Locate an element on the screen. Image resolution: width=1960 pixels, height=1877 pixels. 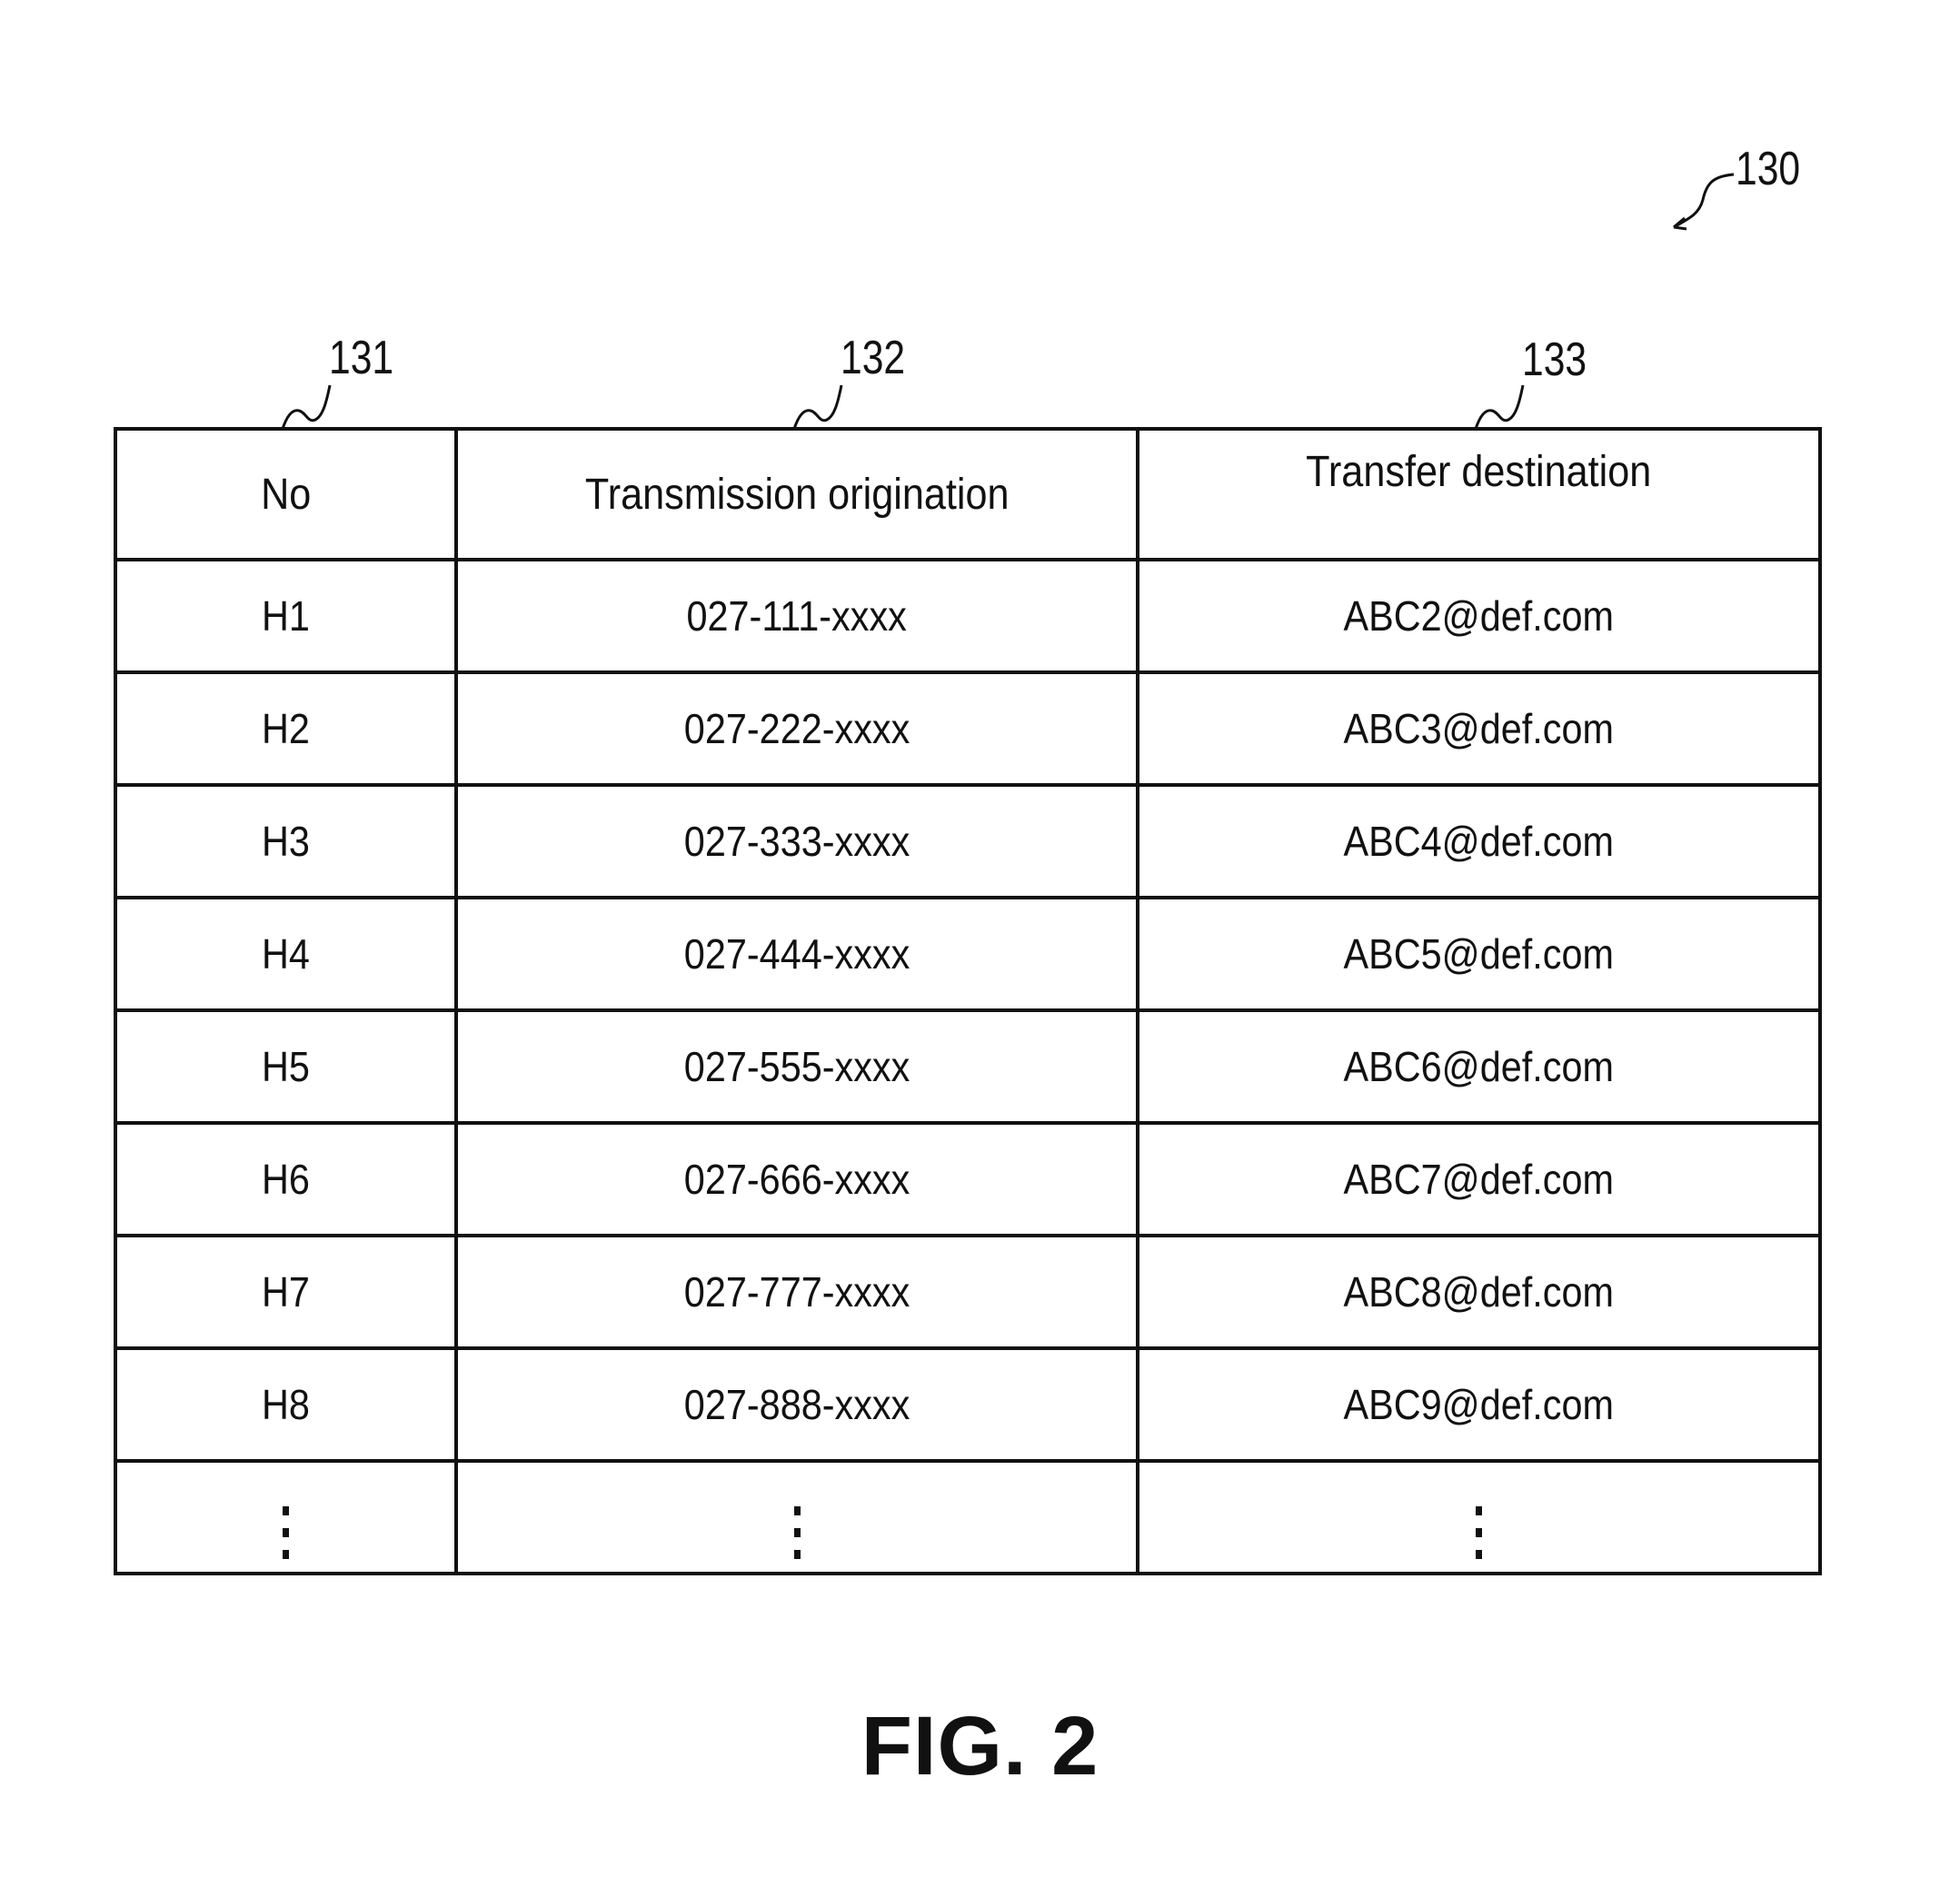
cell-origination: 027-555-xxxx is located at coordinates (796, 1066).